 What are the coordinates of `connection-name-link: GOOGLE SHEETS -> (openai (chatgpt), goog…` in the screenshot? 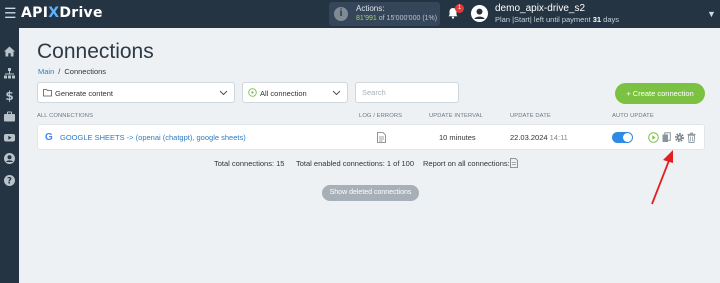 It's located at (153, 137).